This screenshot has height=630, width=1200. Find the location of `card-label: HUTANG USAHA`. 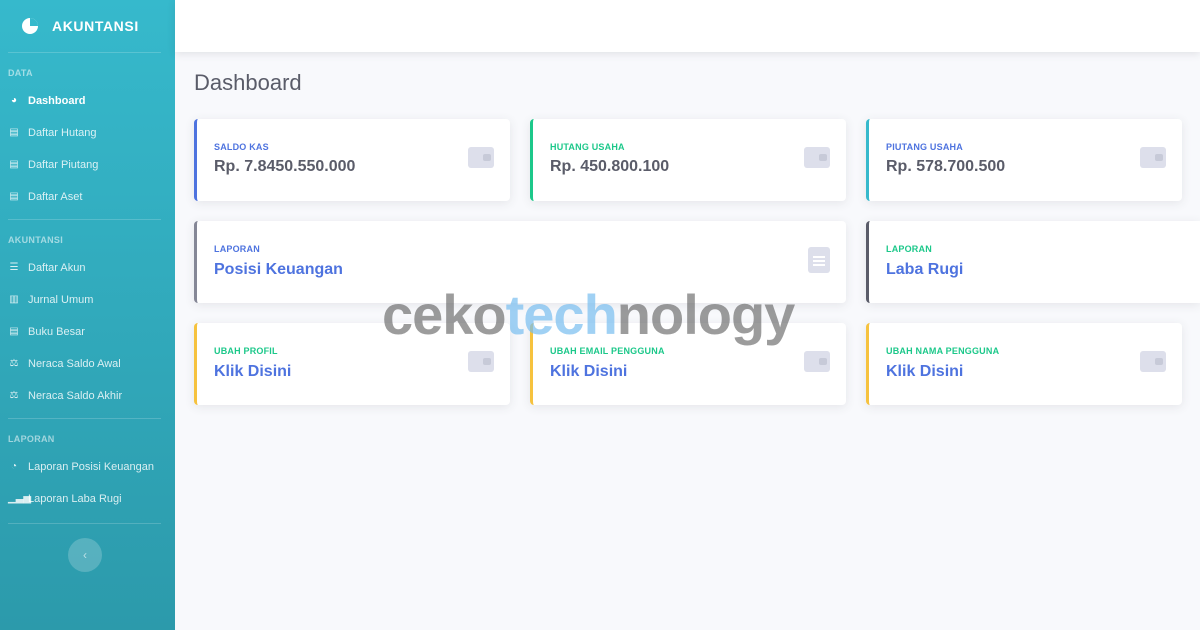

card-label: HUTANG USAHA is located at coordinates (587, 147).